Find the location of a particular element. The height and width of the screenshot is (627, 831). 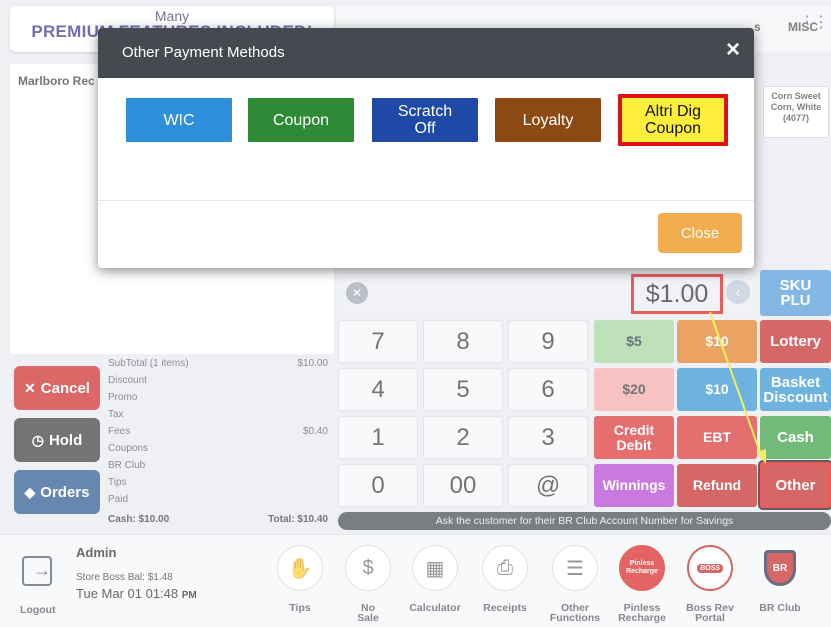

close-x-icon: × is located at coordinates (733, 50).